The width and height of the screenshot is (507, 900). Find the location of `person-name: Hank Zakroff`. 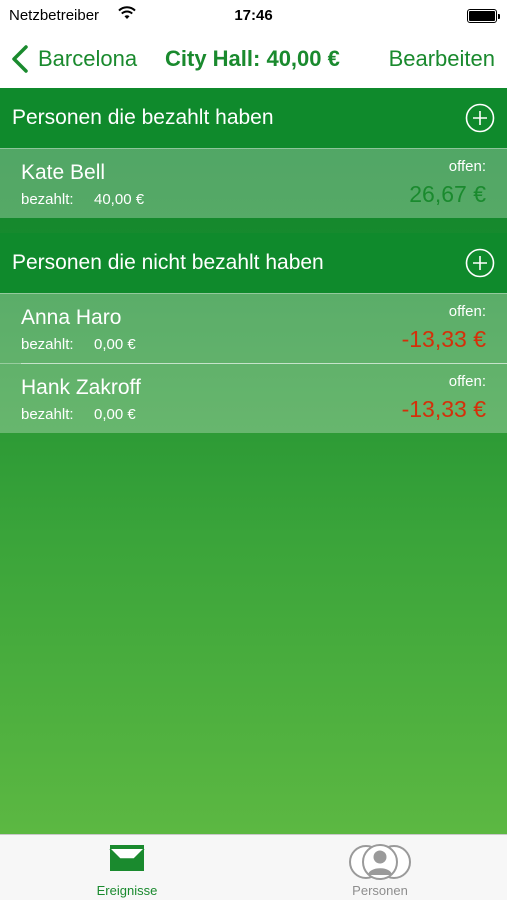

person-name: Hank Zakroff is located at coordinates (81, 387).